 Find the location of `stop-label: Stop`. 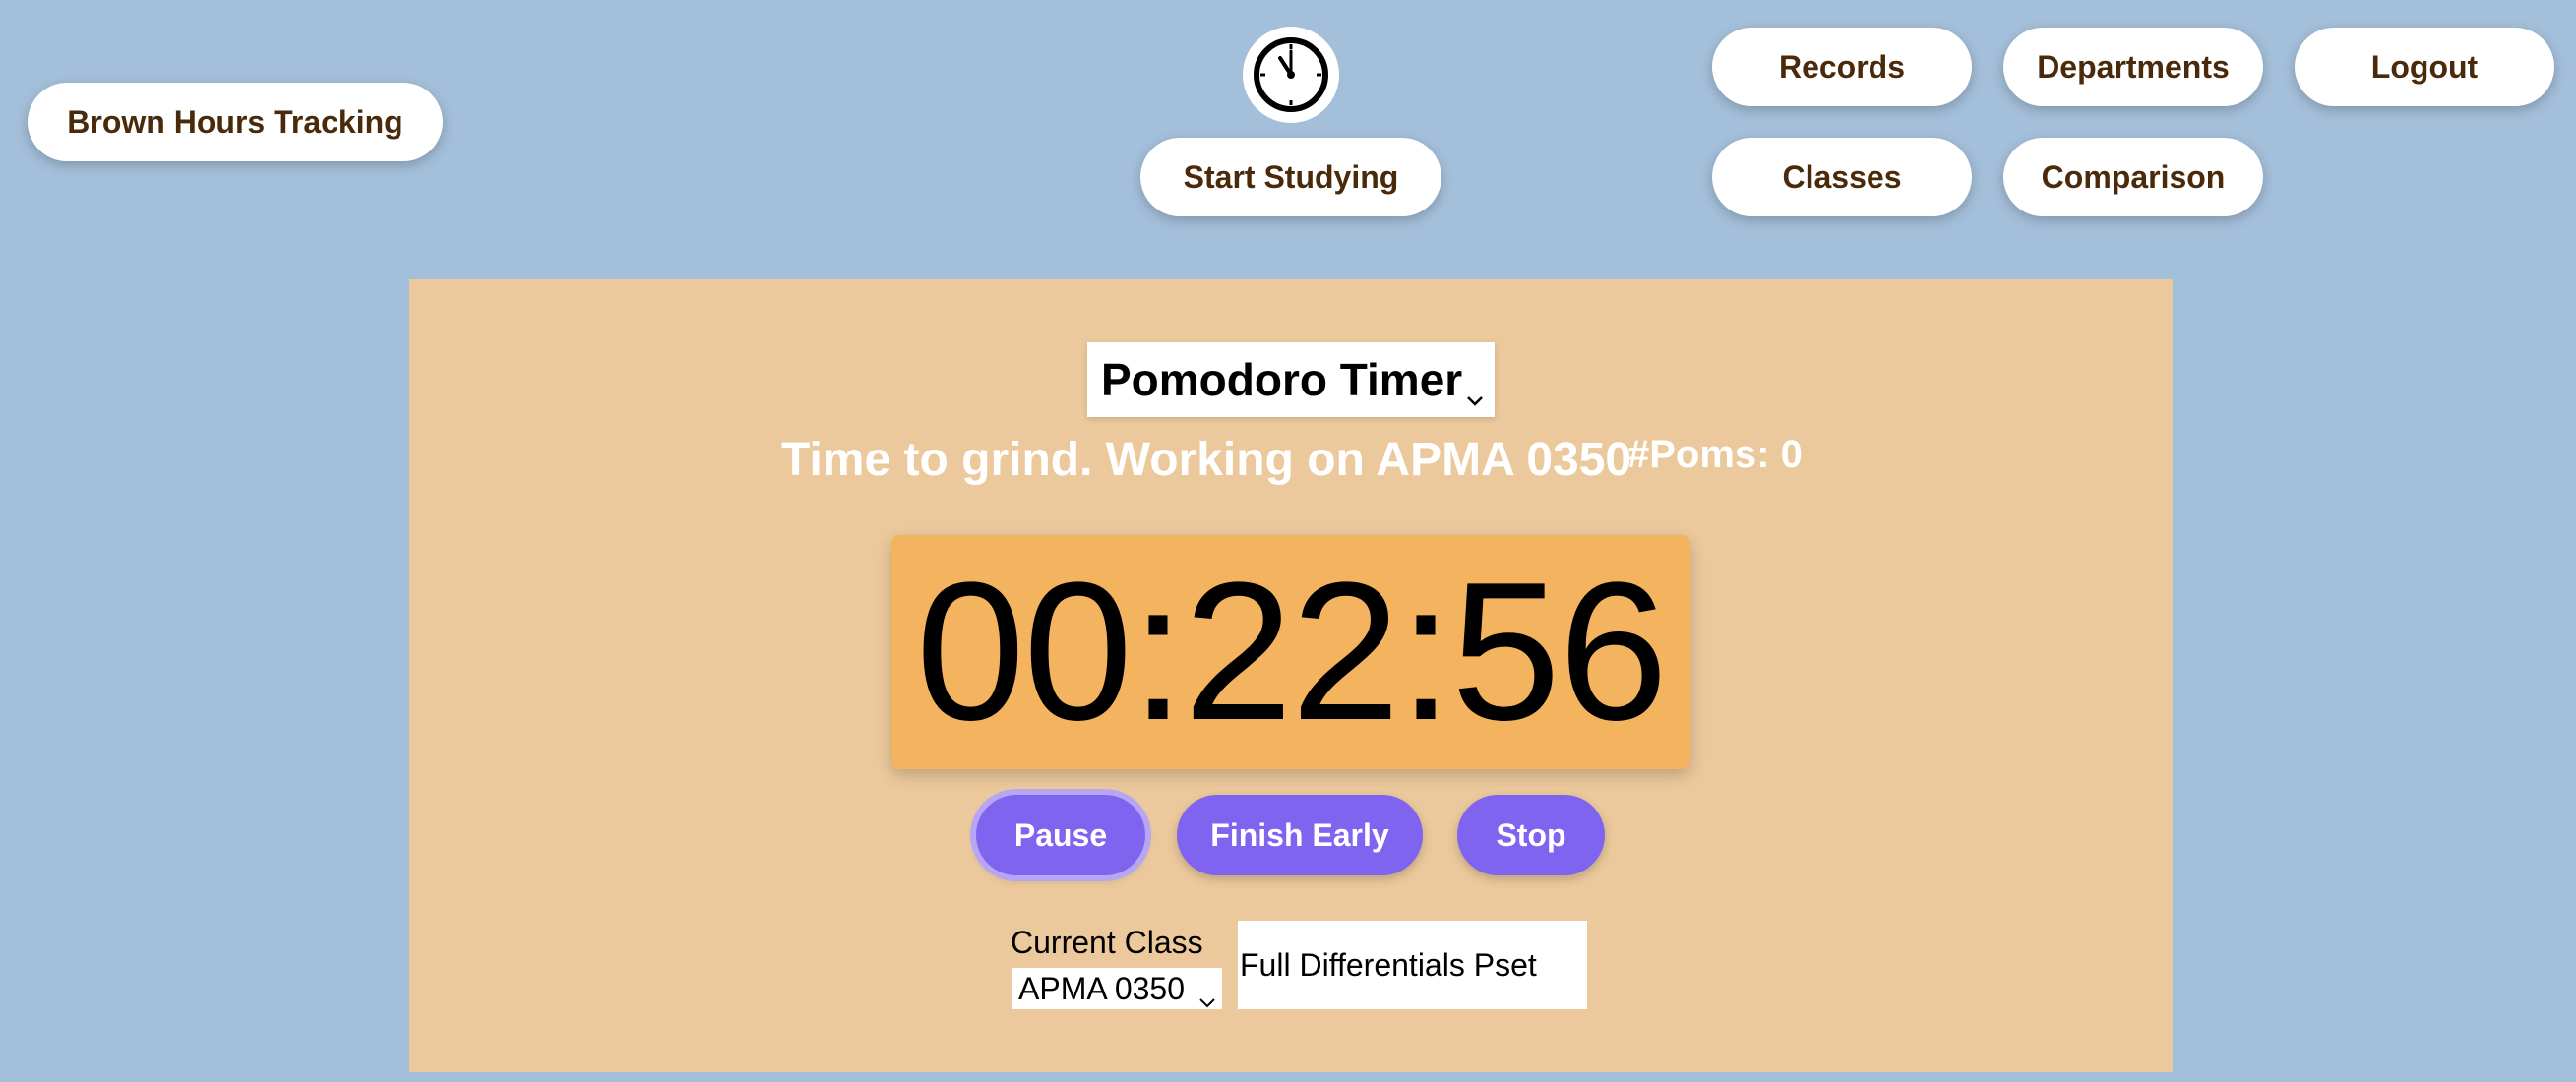

stop-label: Stop is located at coordinates (1531, 834).